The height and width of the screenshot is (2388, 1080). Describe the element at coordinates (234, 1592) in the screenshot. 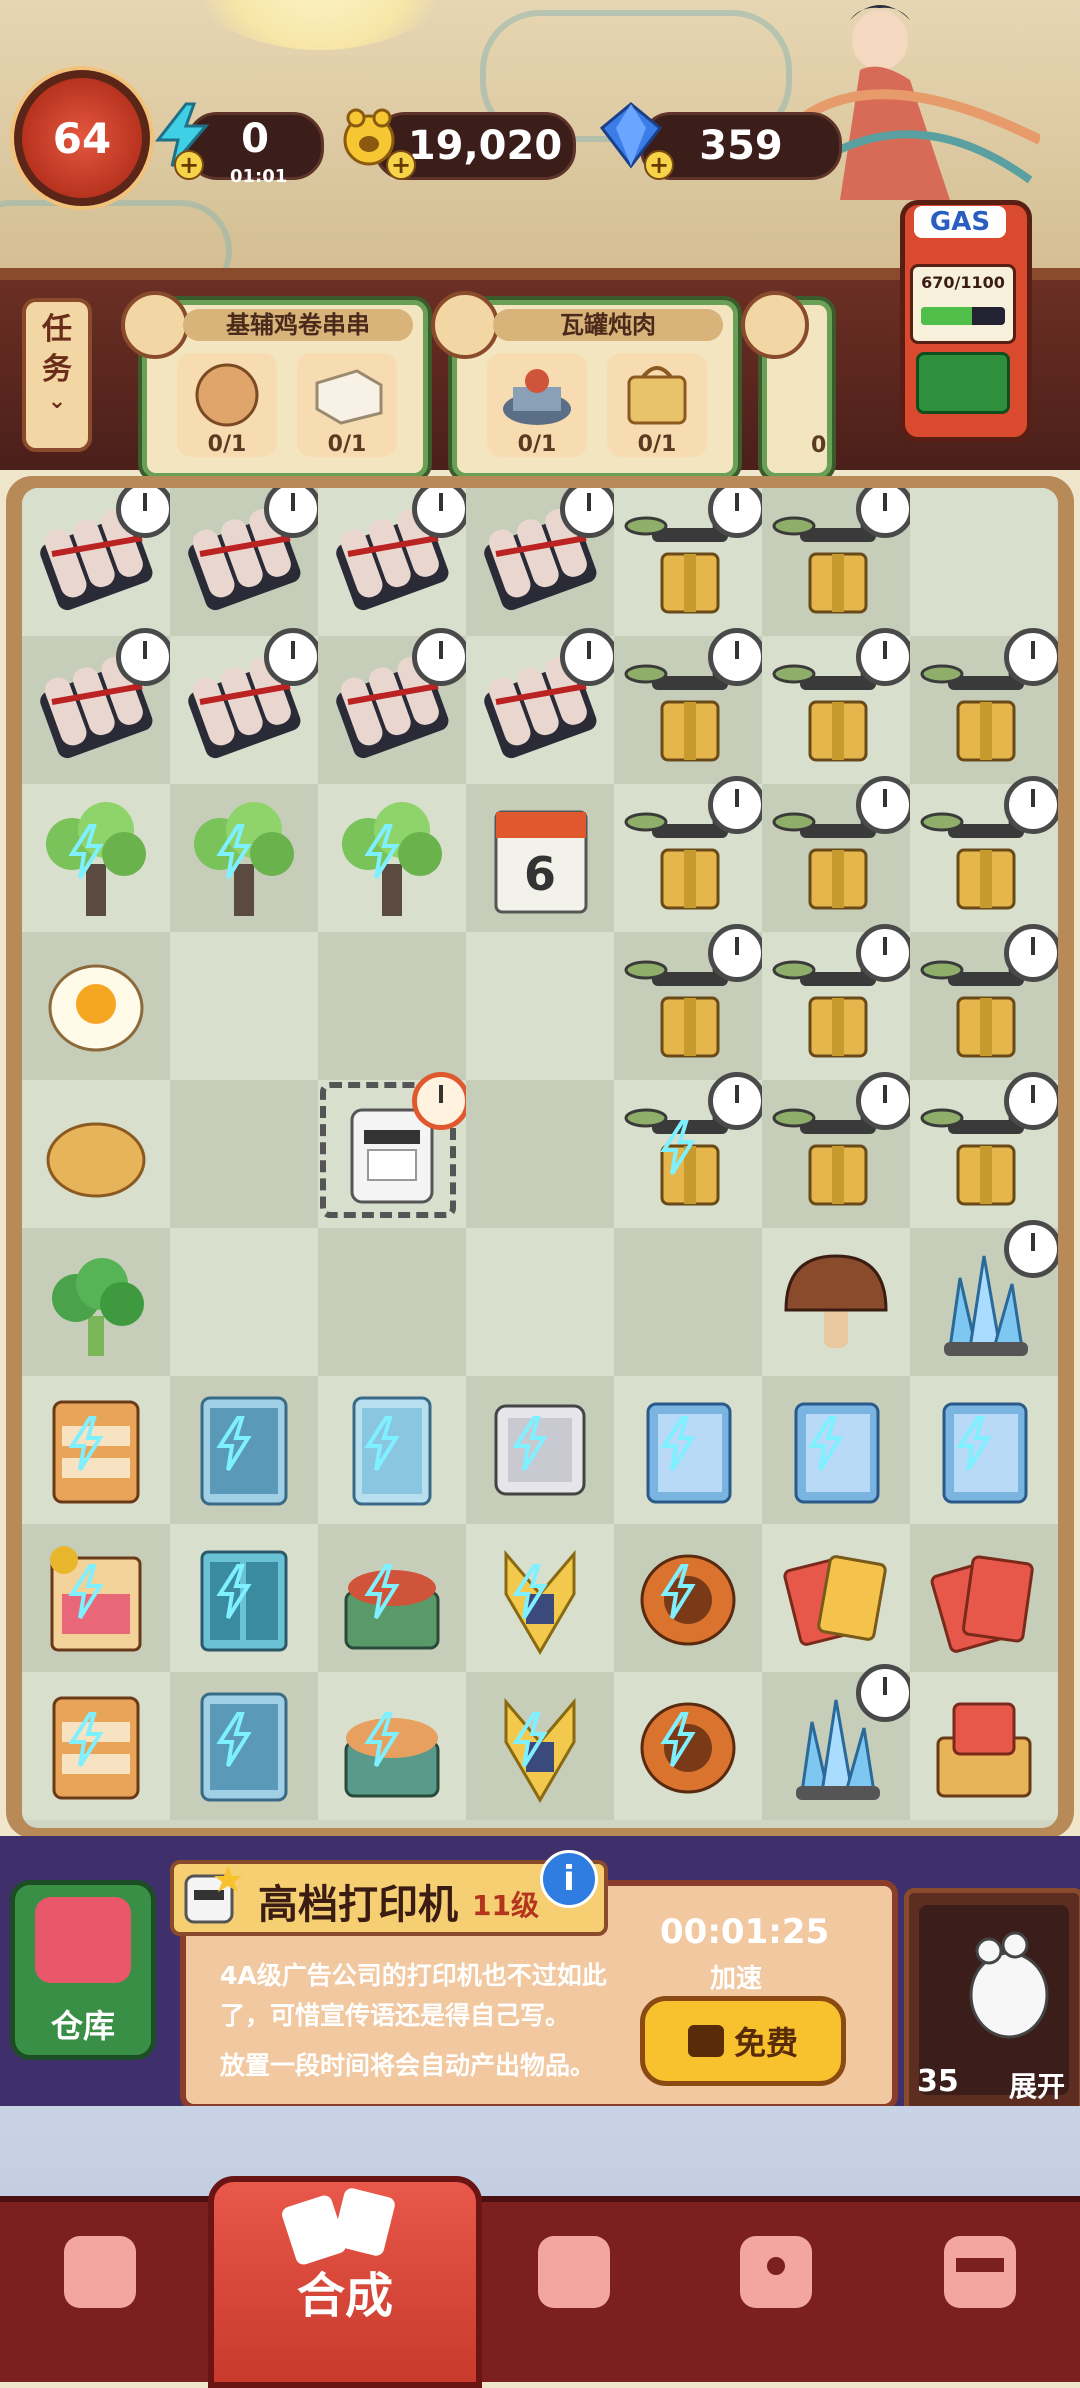

I see `lightning-overlay-icon` at that location.